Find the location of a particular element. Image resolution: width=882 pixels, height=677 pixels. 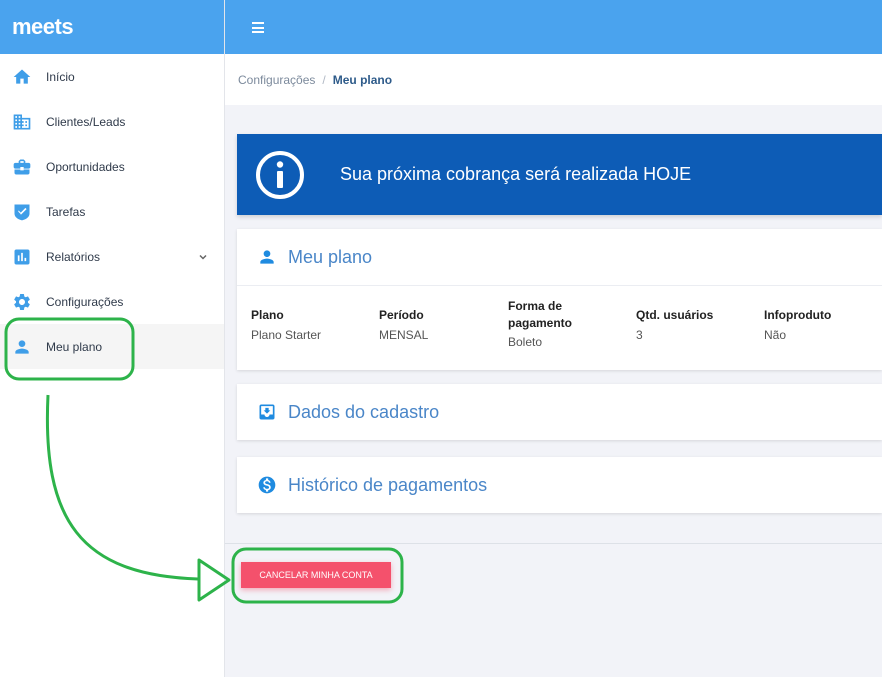

registration-card-header: Dados do cadastro is located at coordinates (559, 412).